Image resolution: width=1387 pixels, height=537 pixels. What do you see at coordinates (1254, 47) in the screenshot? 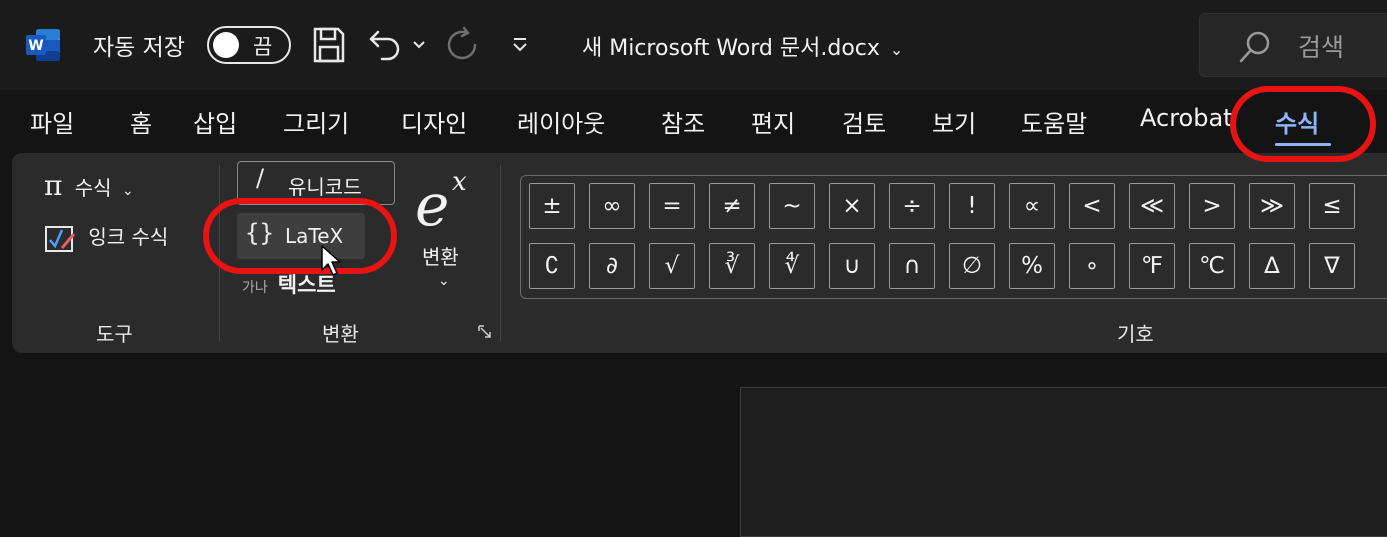
I see `search-icon` at bounding box center [1254, 47].